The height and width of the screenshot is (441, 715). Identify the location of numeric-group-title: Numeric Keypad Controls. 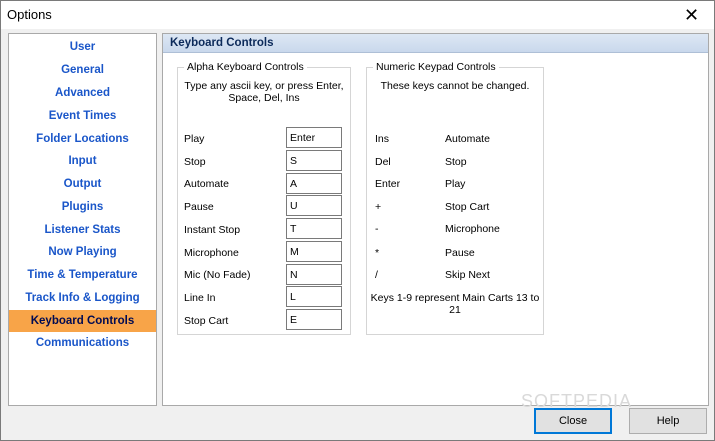
(436, 67).